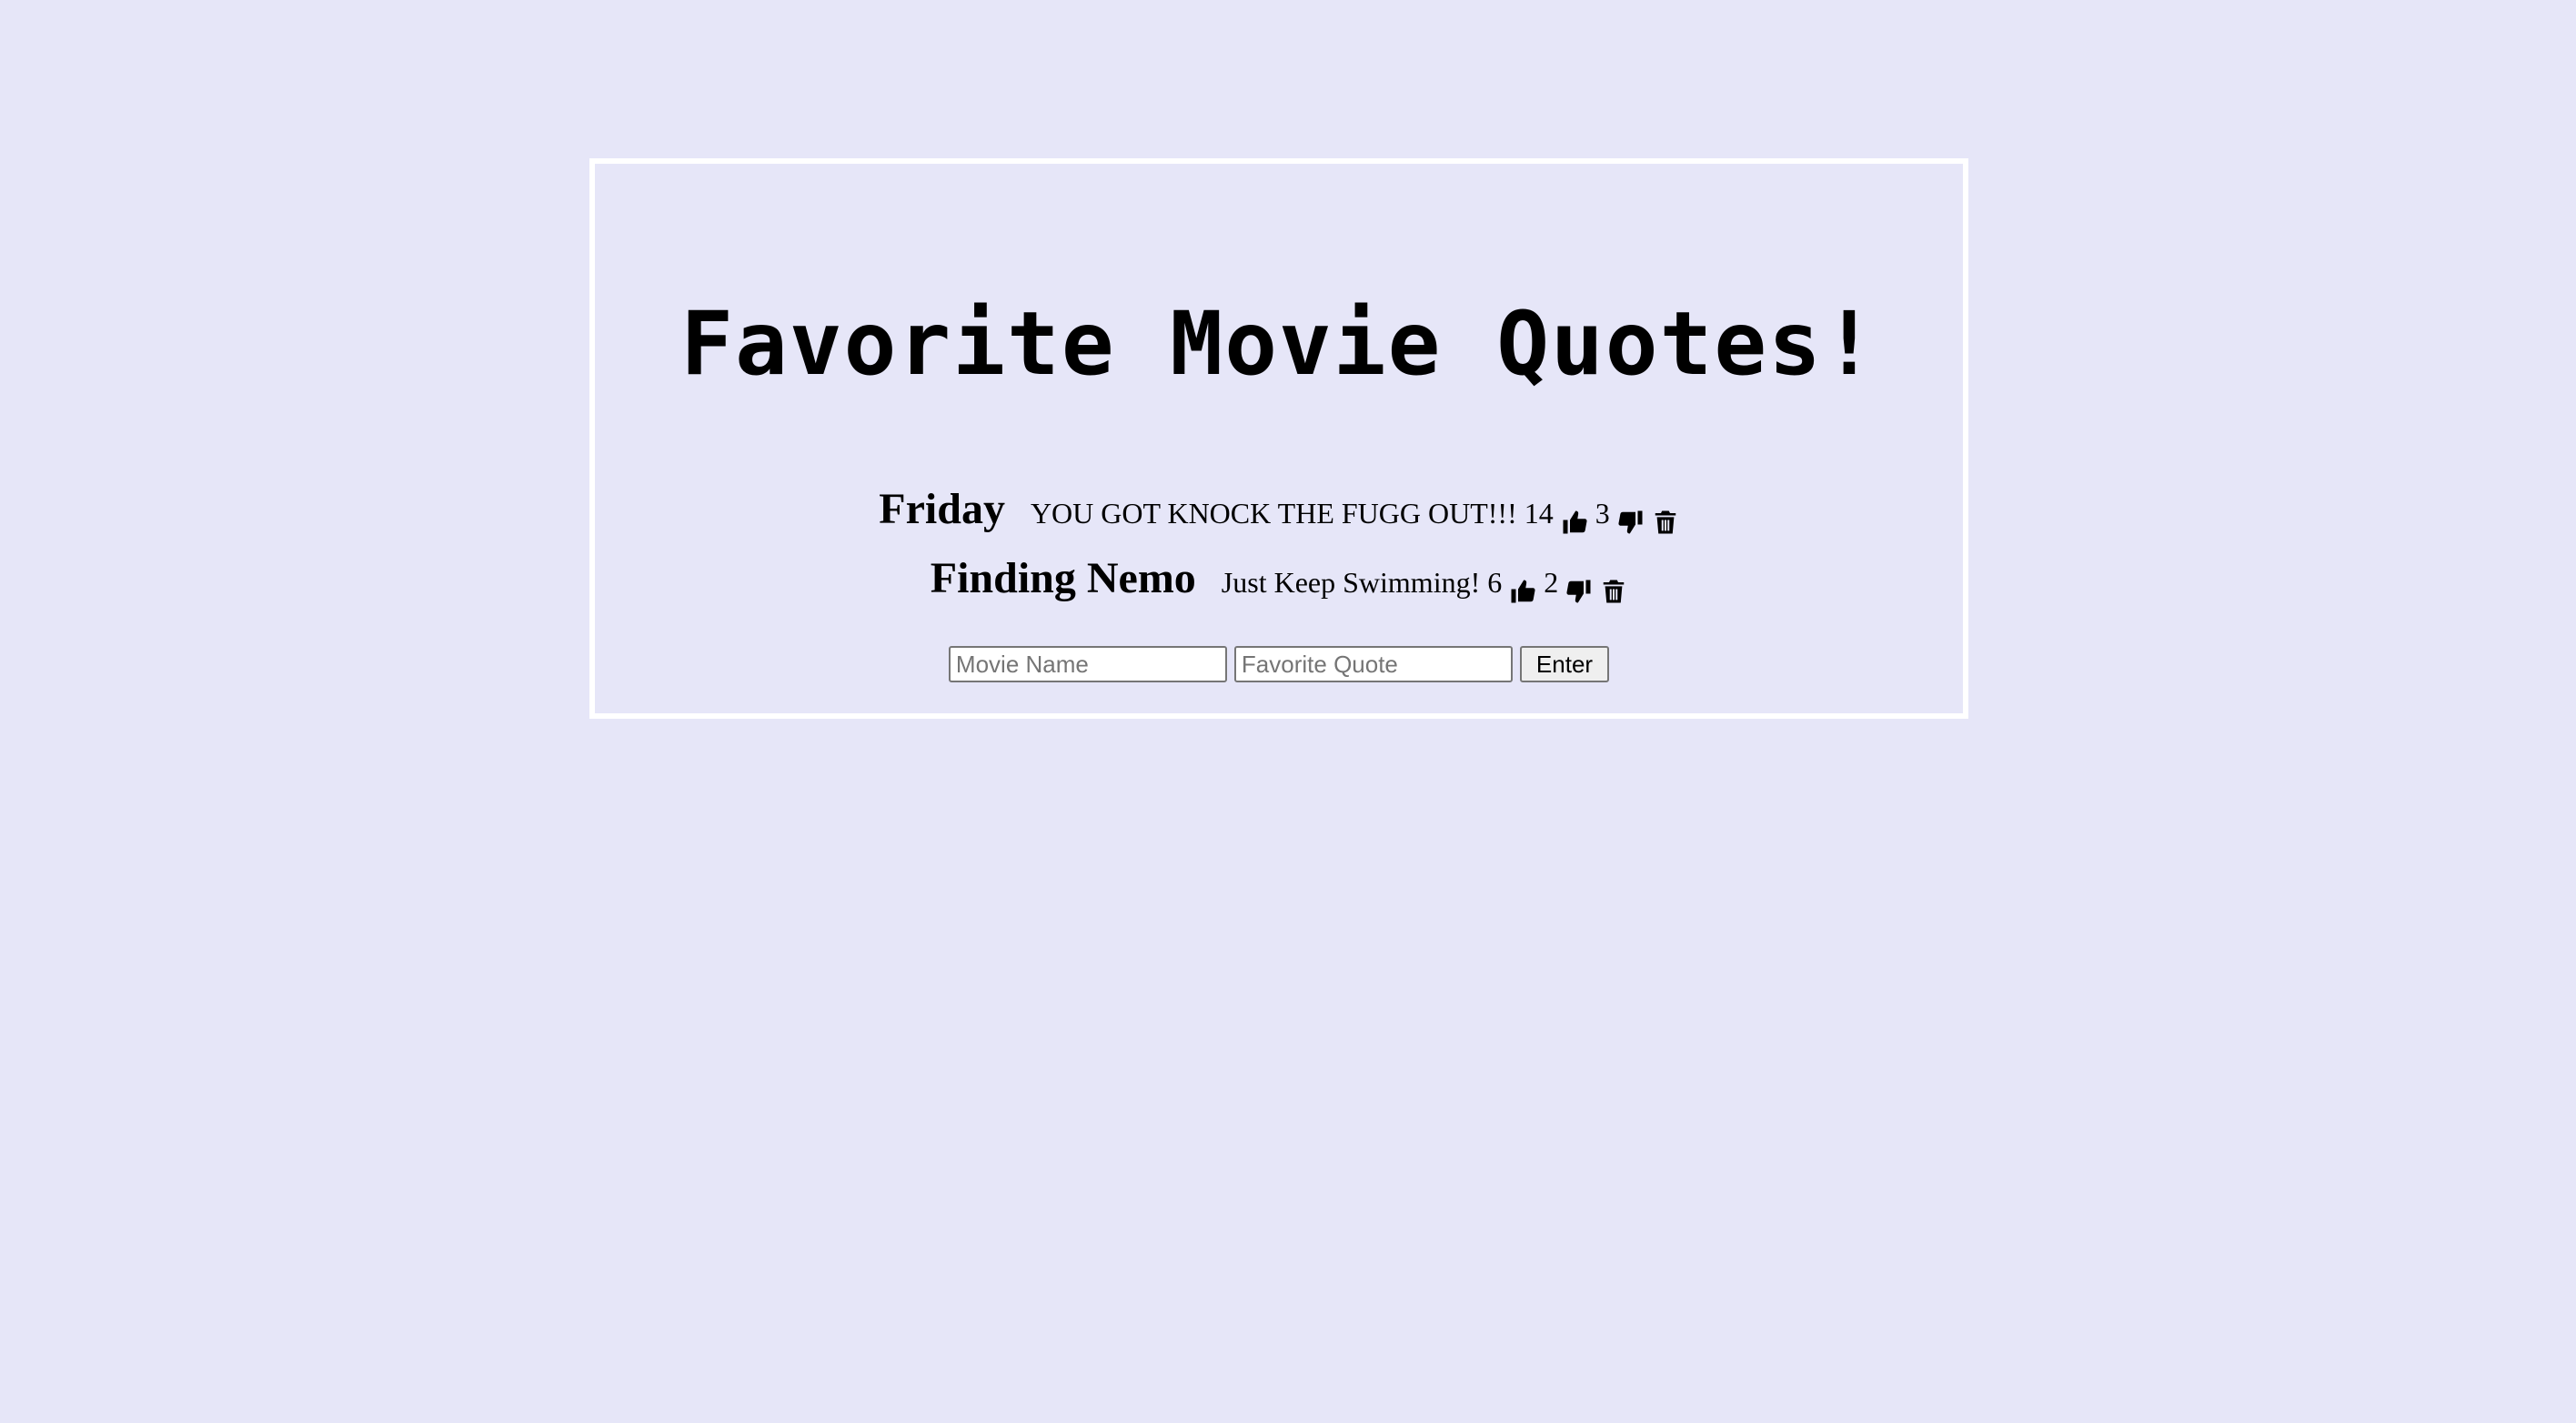  I want to click on movie-name-input, so click(1087, 664).